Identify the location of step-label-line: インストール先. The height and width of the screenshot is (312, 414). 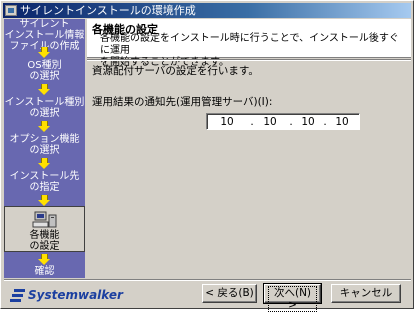
(44, 176).